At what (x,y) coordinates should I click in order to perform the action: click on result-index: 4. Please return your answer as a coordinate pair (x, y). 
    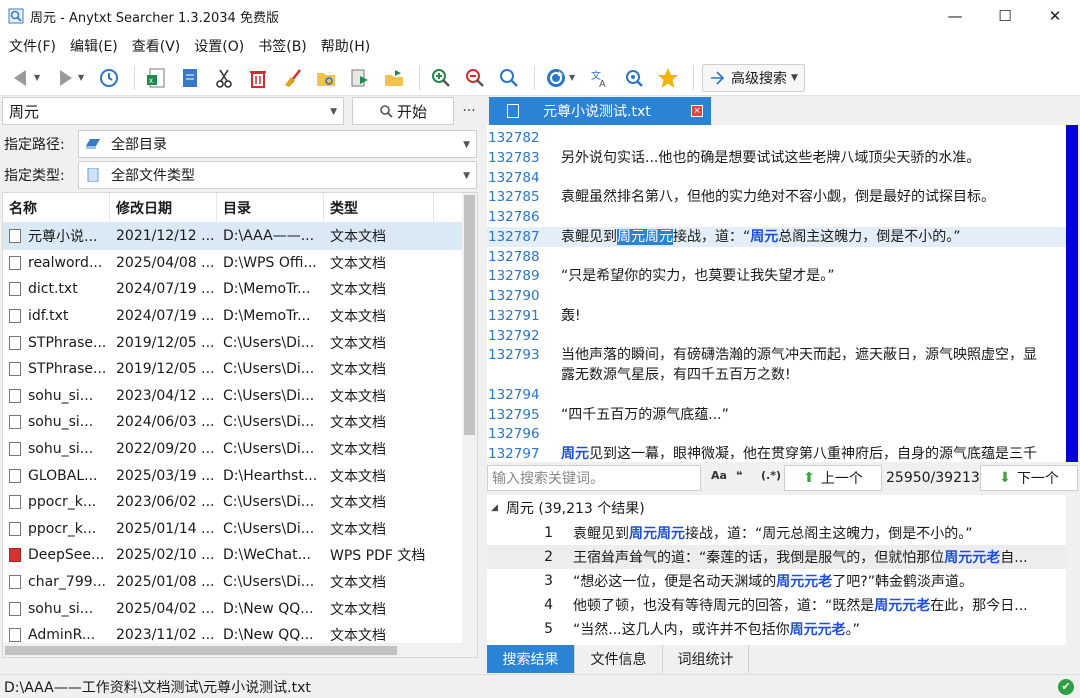
    Looking at the image, I should click on (548, 605).